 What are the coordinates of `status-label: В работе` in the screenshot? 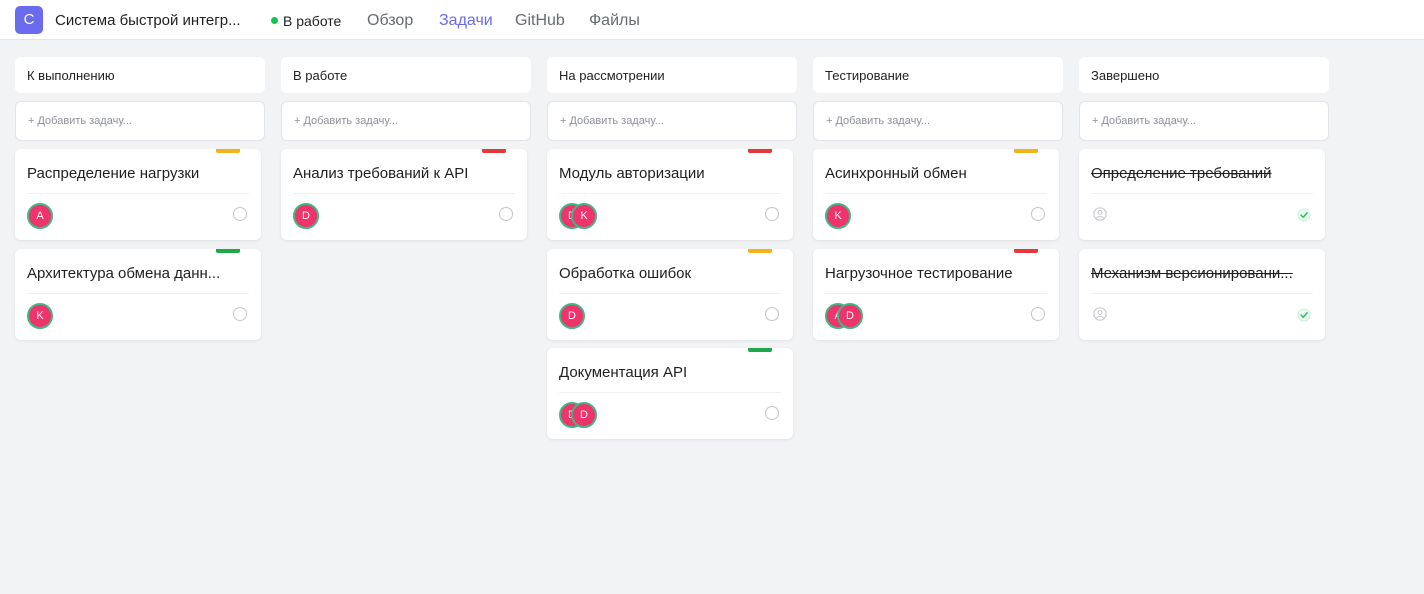 It's located at (312, 21).